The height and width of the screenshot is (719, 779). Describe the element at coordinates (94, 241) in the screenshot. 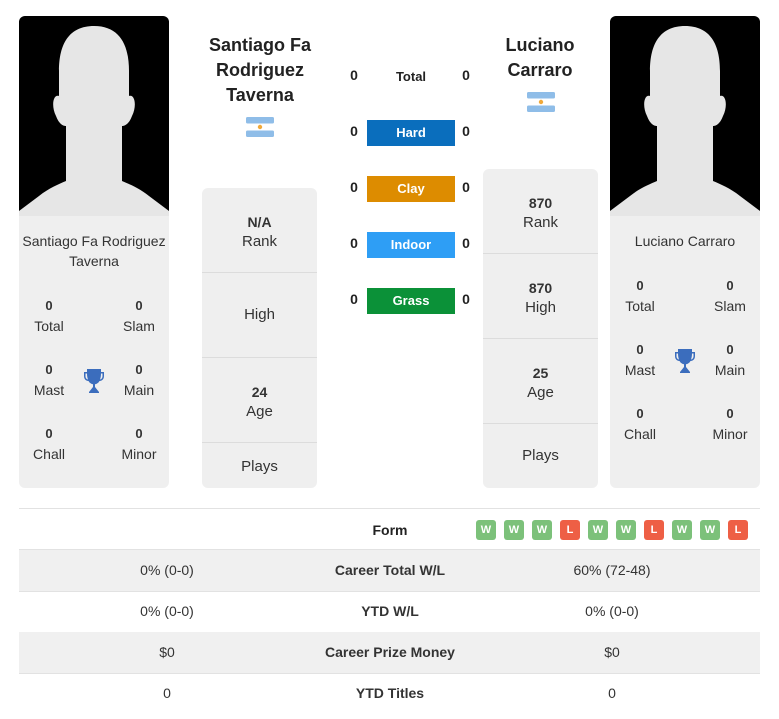

I see `player1-card-name-line1: Santiago Fa Rodriguez` at that location.